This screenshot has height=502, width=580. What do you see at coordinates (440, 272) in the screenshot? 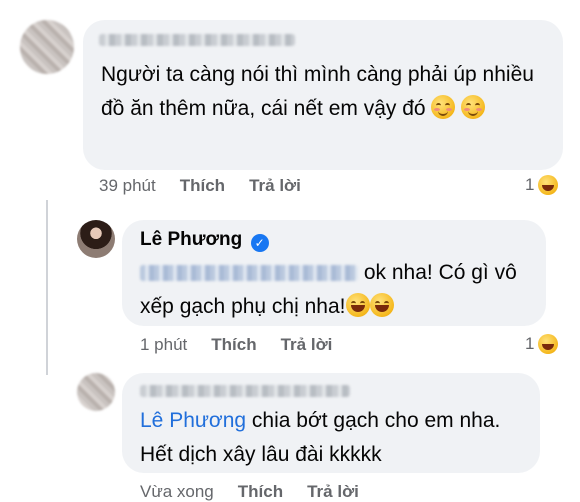
I see `reply-text-line1: ok nha! Có gì vô` at bounding box center [440, 272].